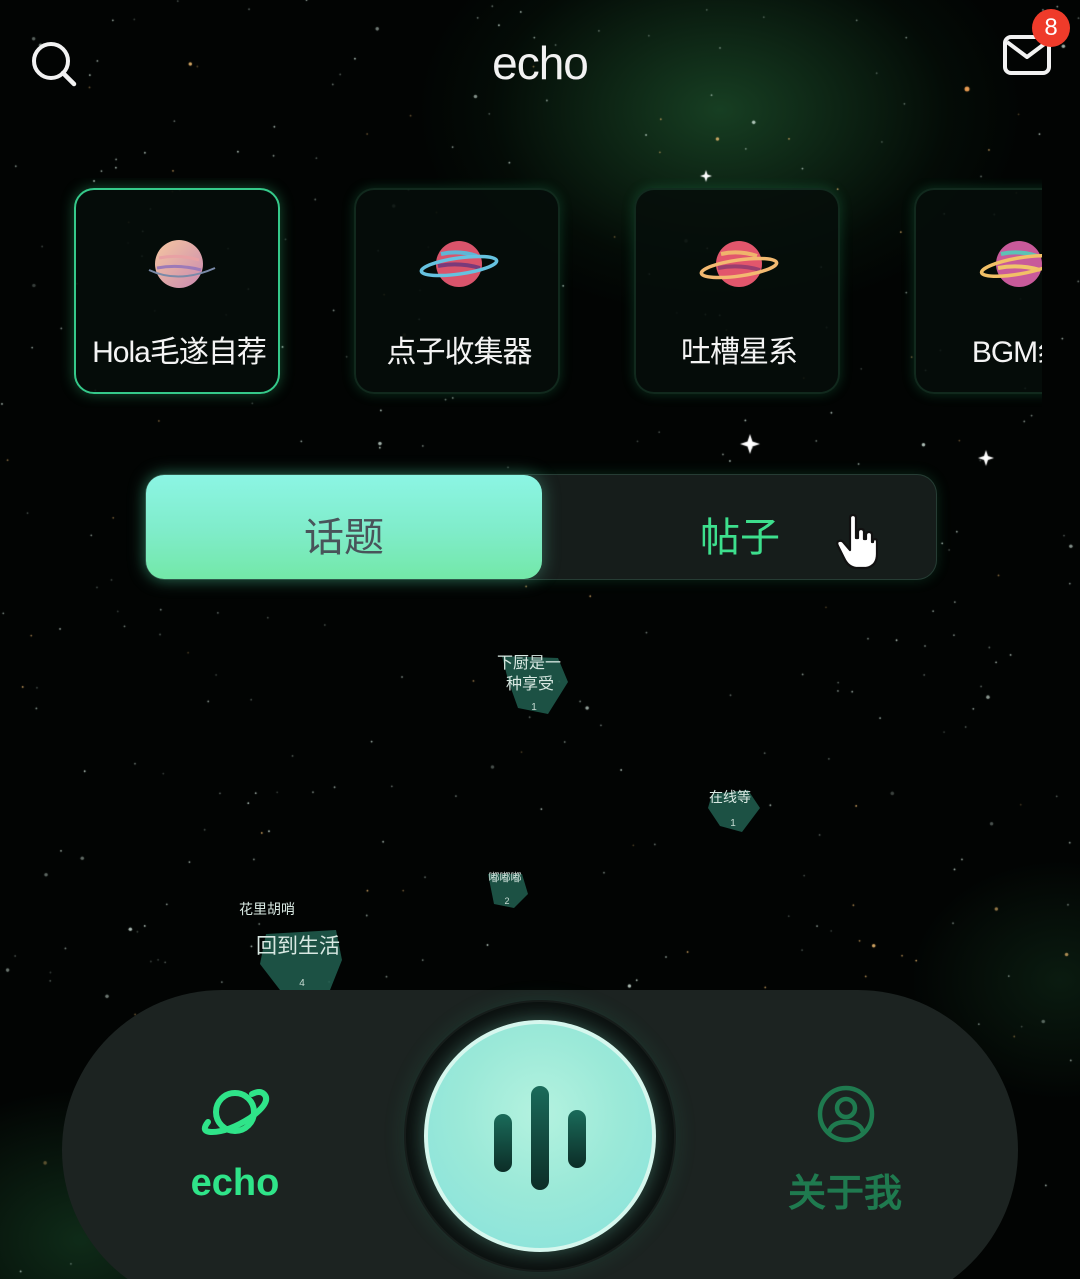 The width and height of the screenshot is (1080, 1279). I want to click on category-card-ideas: 点子收集器, so click(457, 291).